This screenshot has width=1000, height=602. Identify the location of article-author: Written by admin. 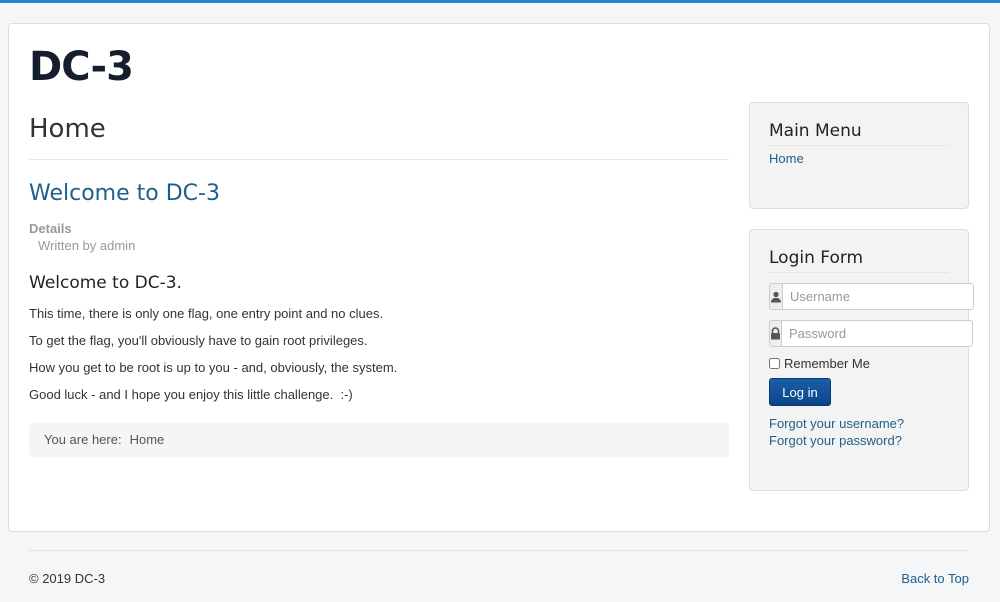
(87, 245).